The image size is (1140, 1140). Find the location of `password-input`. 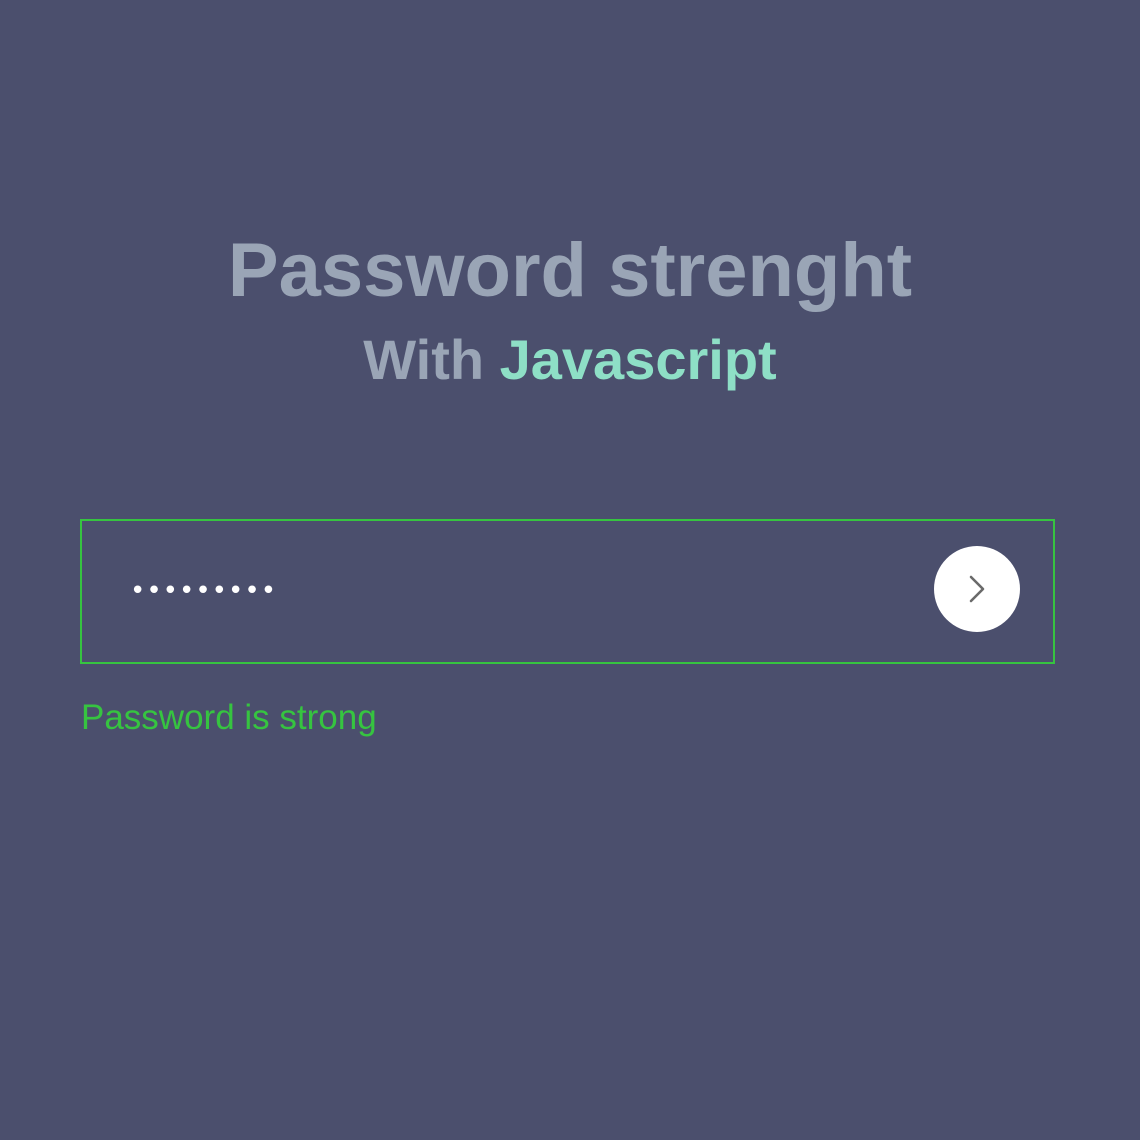

password-input is located at coordinates (520, 591).